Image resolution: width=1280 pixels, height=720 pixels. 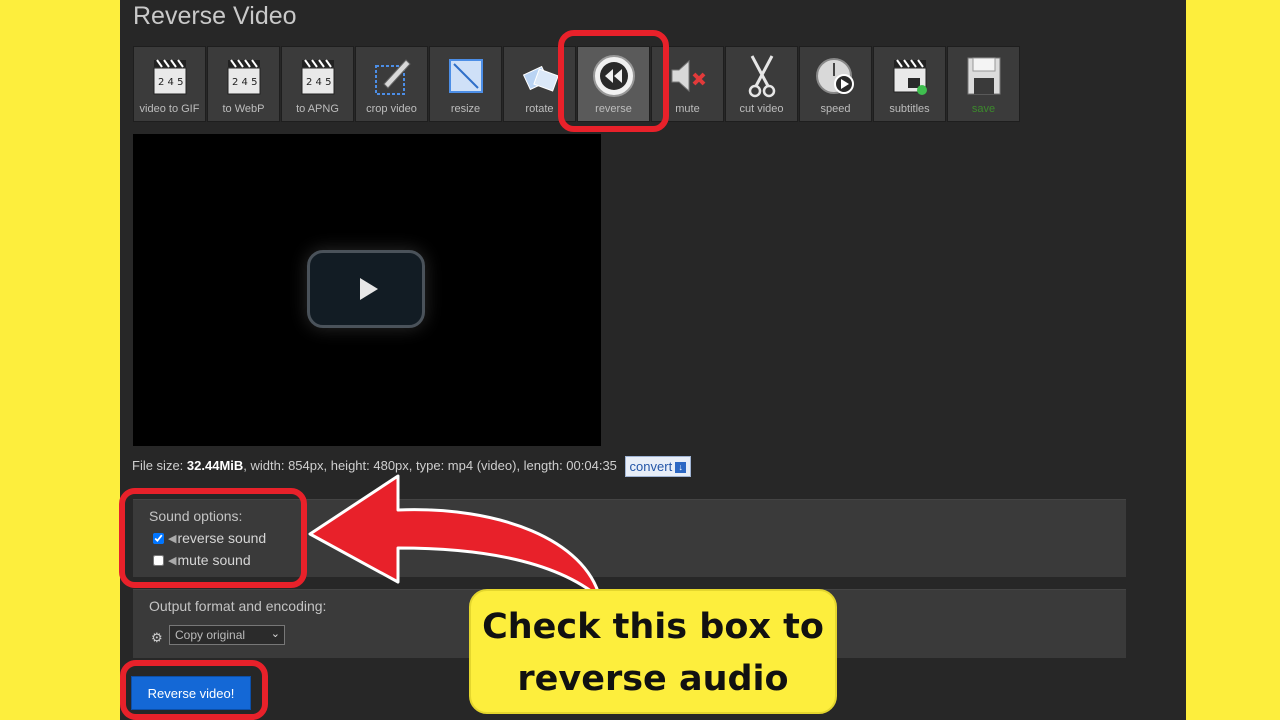 What do you see at coordinates (653, 651) in the screenshot?
I see `callout-box: Check this box to reverse audio` at bounding box center [653, 651].